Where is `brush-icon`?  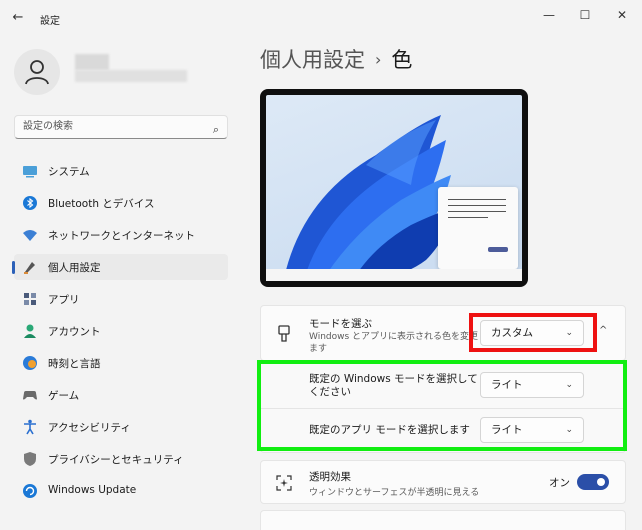
brush-icon is located at coordinates (284, 333).